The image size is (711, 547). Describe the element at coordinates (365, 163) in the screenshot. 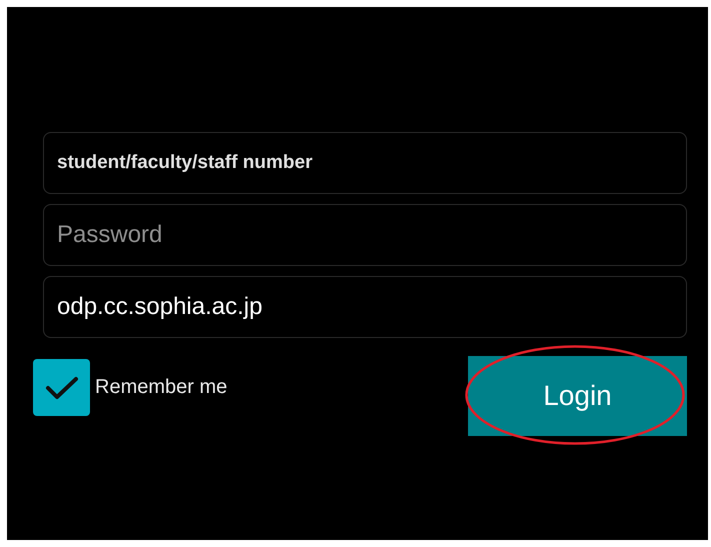

I see `input-field: student/faculty/staff number` at that location.